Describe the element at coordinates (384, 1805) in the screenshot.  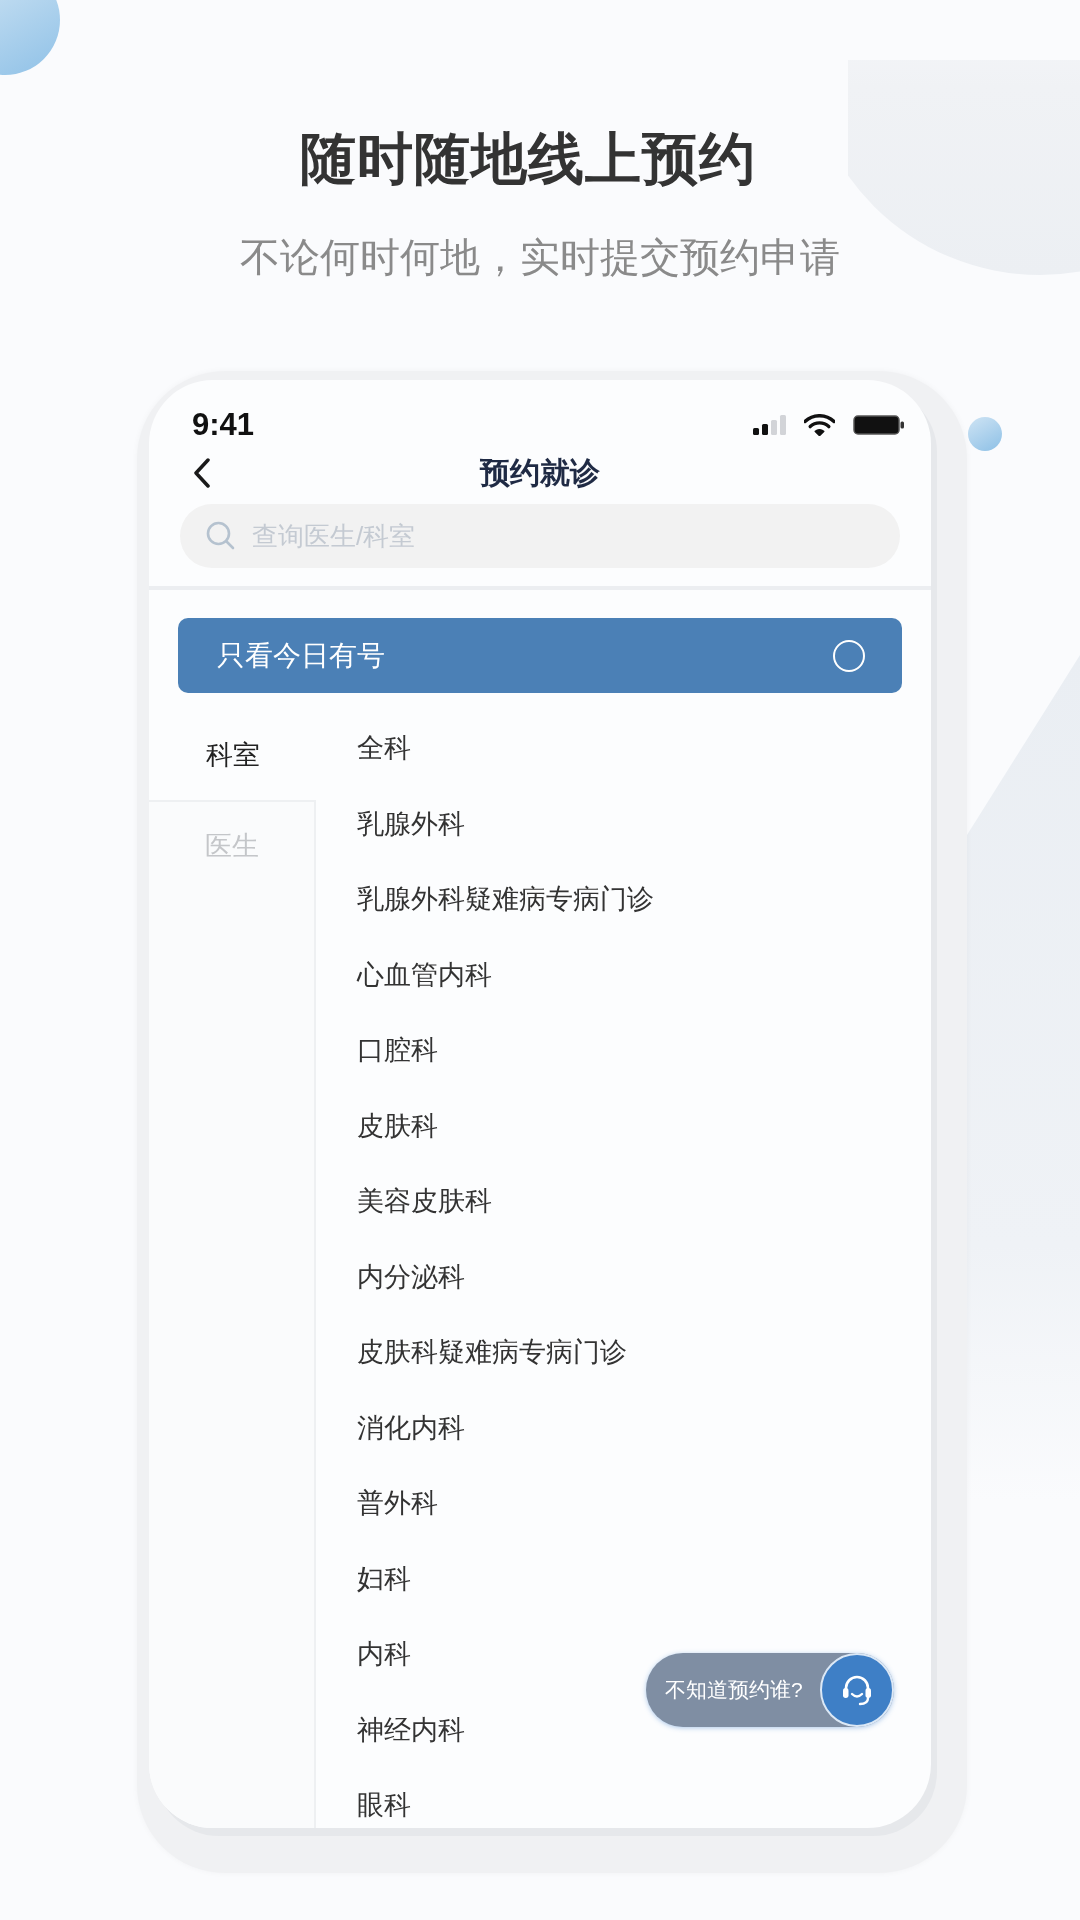
I see `department-item: 眼科` at that location.